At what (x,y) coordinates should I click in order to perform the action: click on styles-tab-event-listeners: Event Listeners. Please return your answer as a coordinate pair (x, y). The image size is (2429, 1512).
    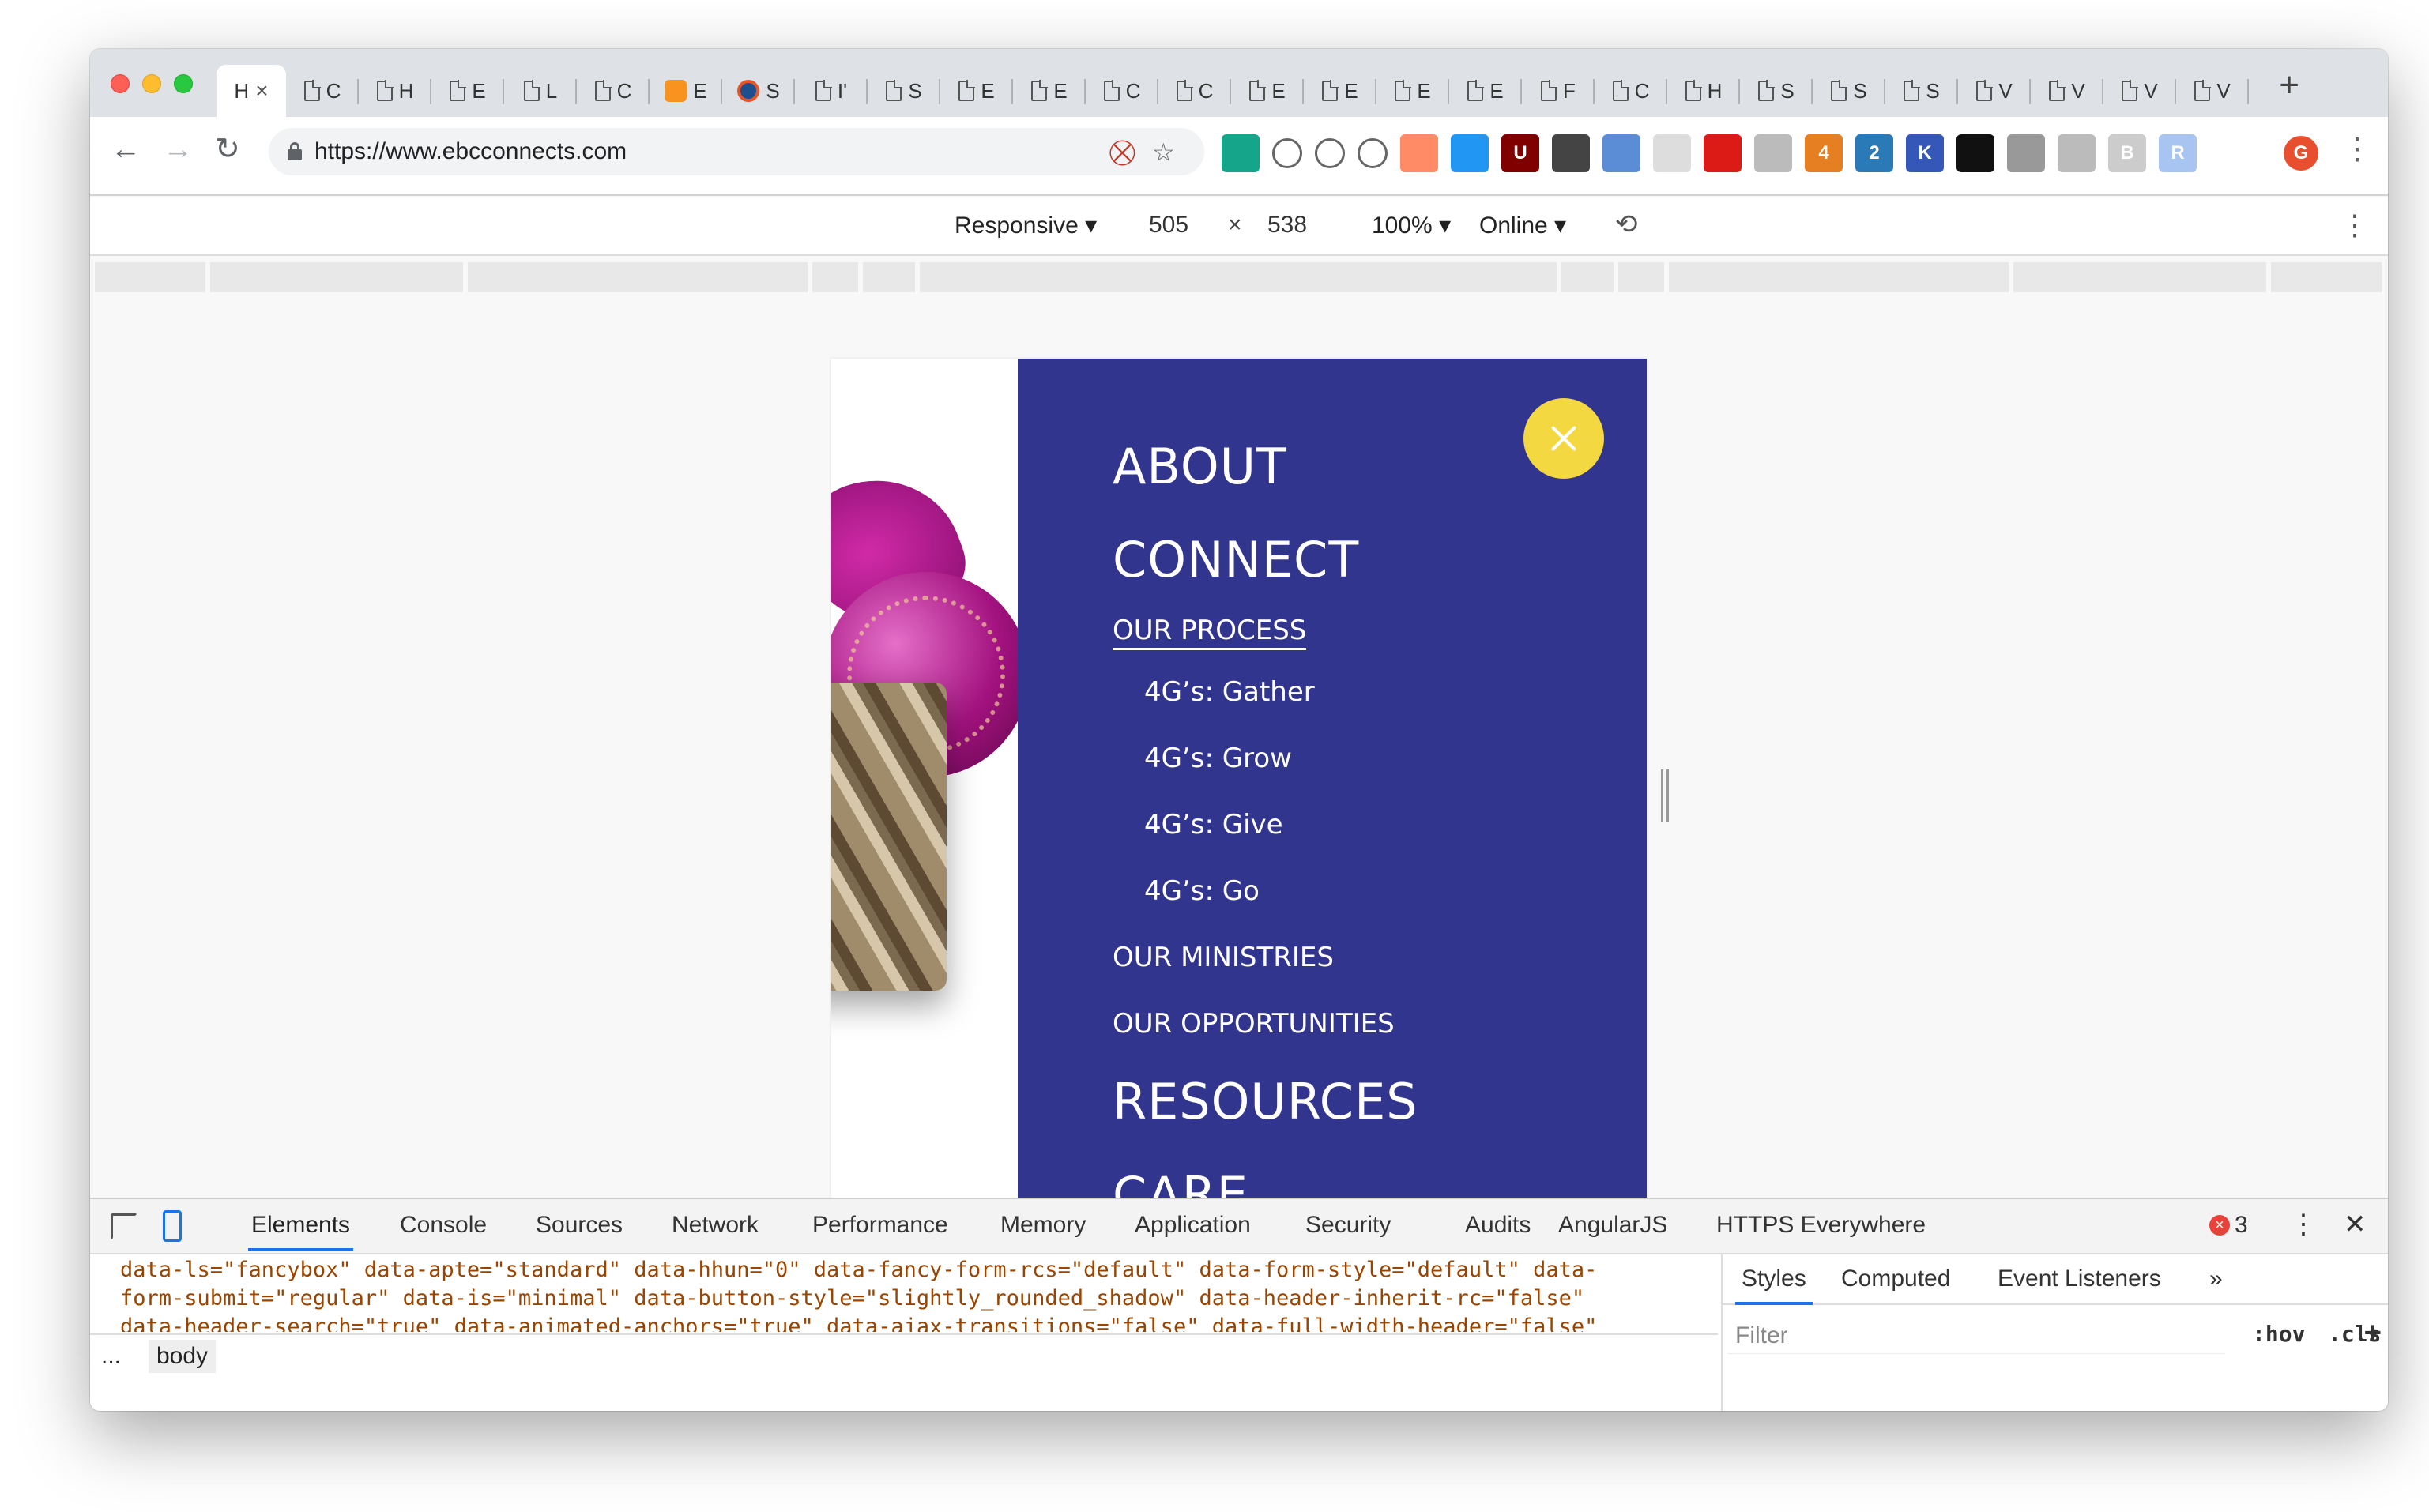
    Looking at the image, I should click on (2079, 1279).